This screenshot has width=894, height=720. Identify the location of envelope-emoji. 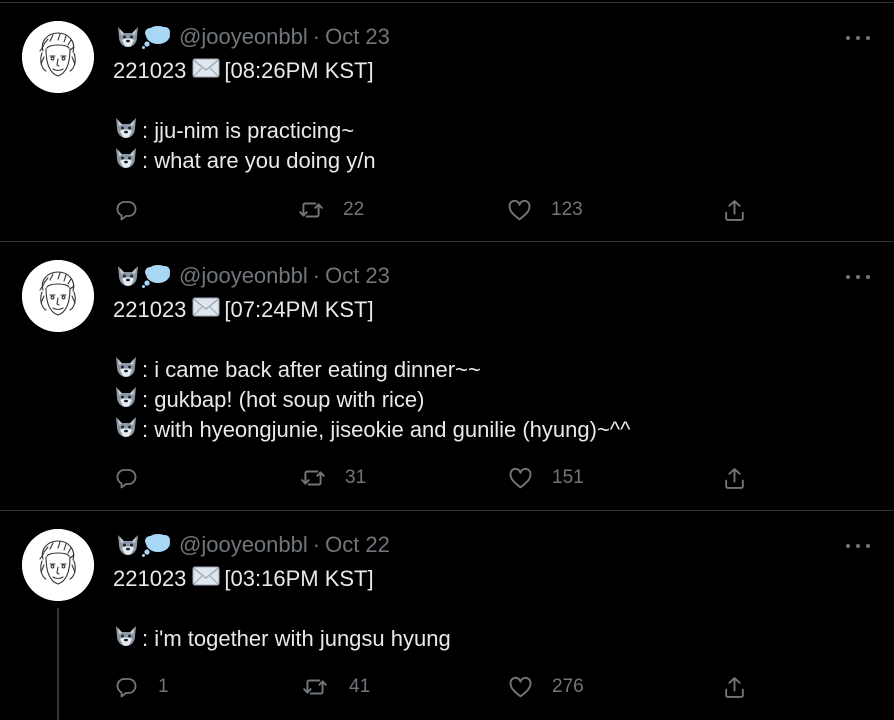
(206, 579).